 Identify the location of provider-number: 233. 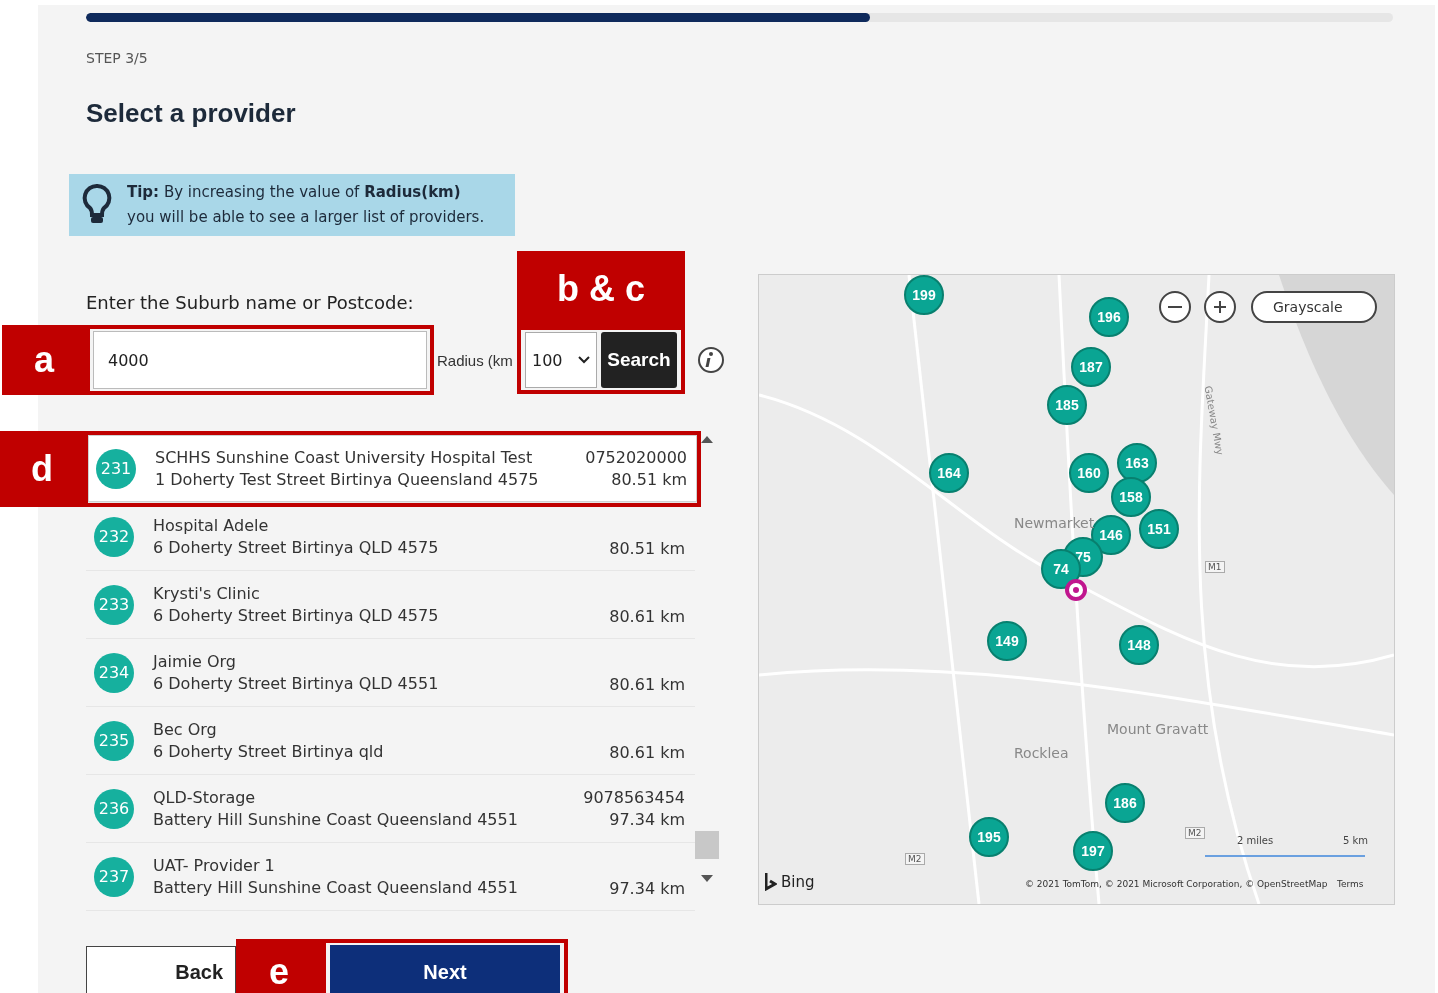
(114, 604).